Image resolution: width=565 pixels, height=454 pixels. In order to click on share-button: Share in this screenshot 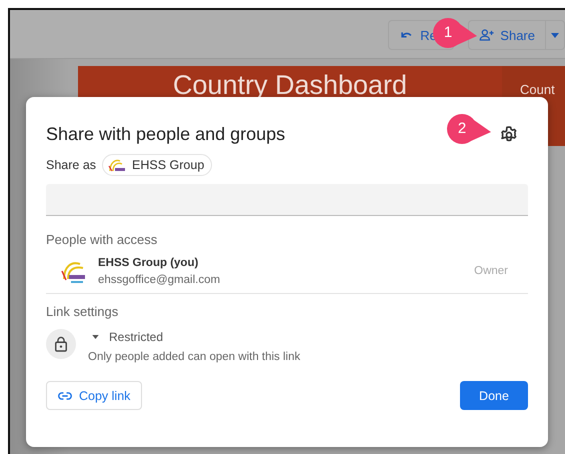, I will do `click(507, 35)`.